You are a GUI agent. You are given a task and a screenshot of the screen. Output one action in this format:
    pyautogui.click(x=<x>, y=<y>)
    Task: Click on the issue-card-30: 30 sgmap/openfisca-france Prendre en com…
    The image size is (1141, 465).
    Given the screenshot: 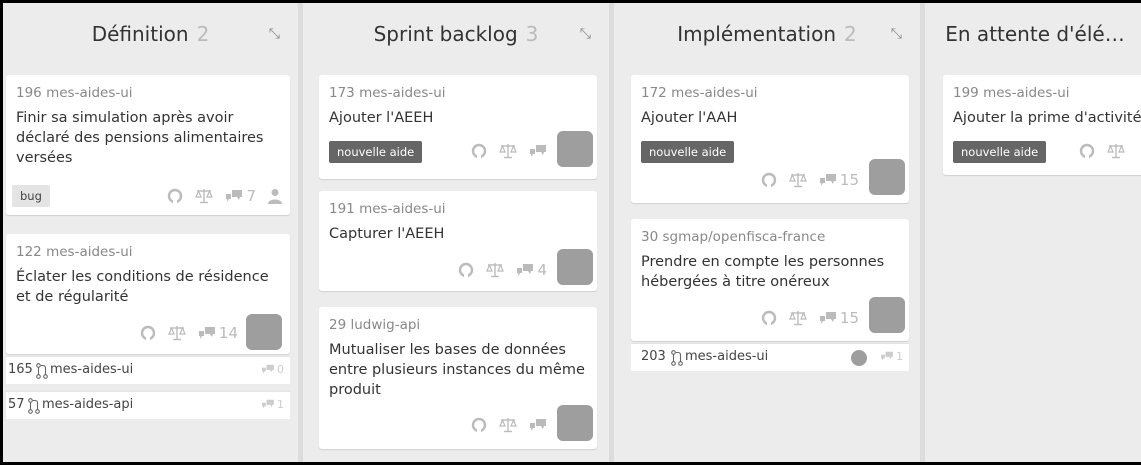 What is the action you would take?
    pyautogui.click(x=770, y=280)
    